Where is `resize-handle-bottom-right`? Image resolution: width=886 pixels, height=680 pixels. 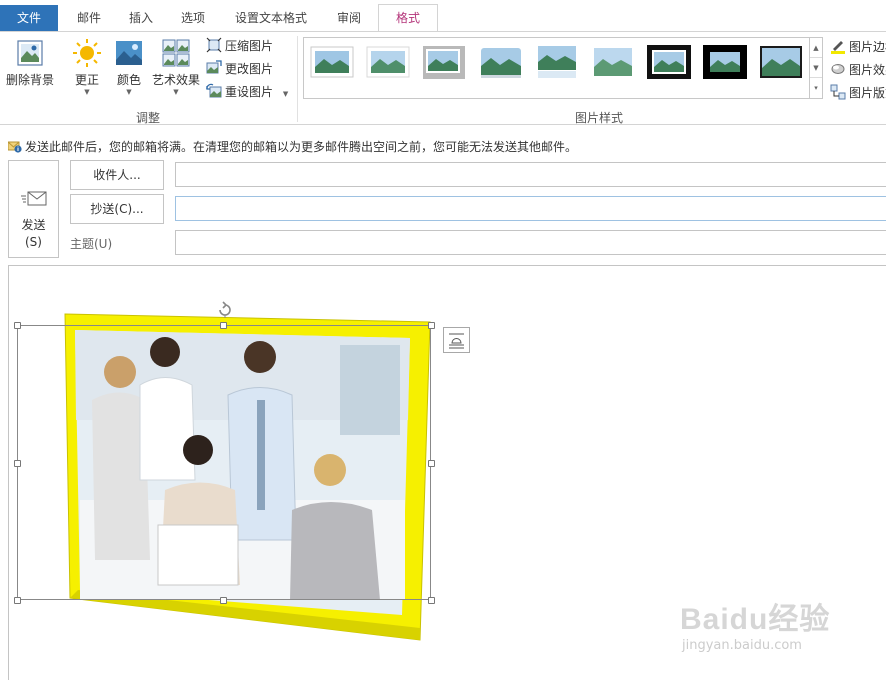
resize-handle-bottom-right is located at coordinates (431, 600).